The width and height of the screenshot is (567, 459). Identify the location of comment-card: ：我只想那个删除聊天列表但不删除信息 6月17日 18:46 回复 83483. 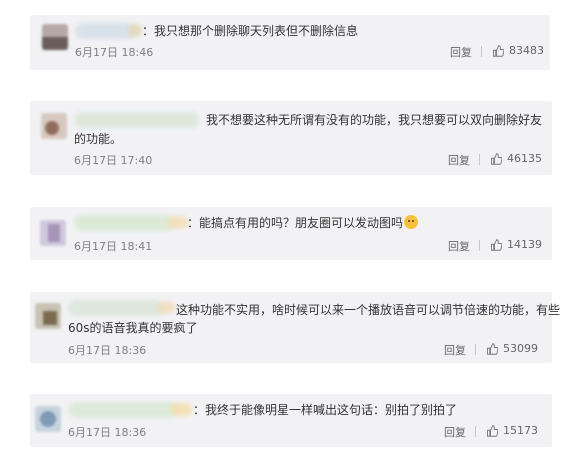
(290, 42).